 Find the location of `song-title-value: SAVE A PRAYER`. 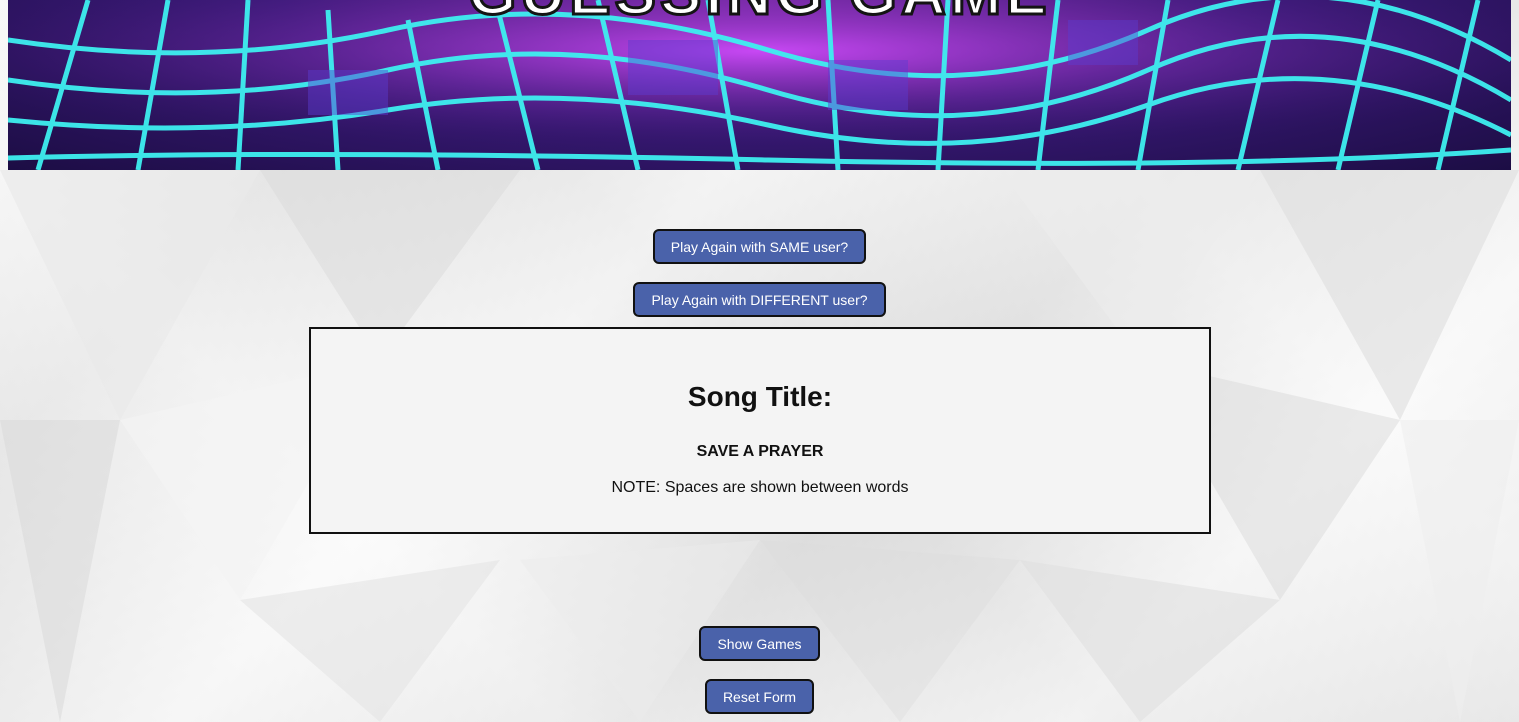

song-title-value: SAVE A PRAYER is located at coordinates (760, 451).